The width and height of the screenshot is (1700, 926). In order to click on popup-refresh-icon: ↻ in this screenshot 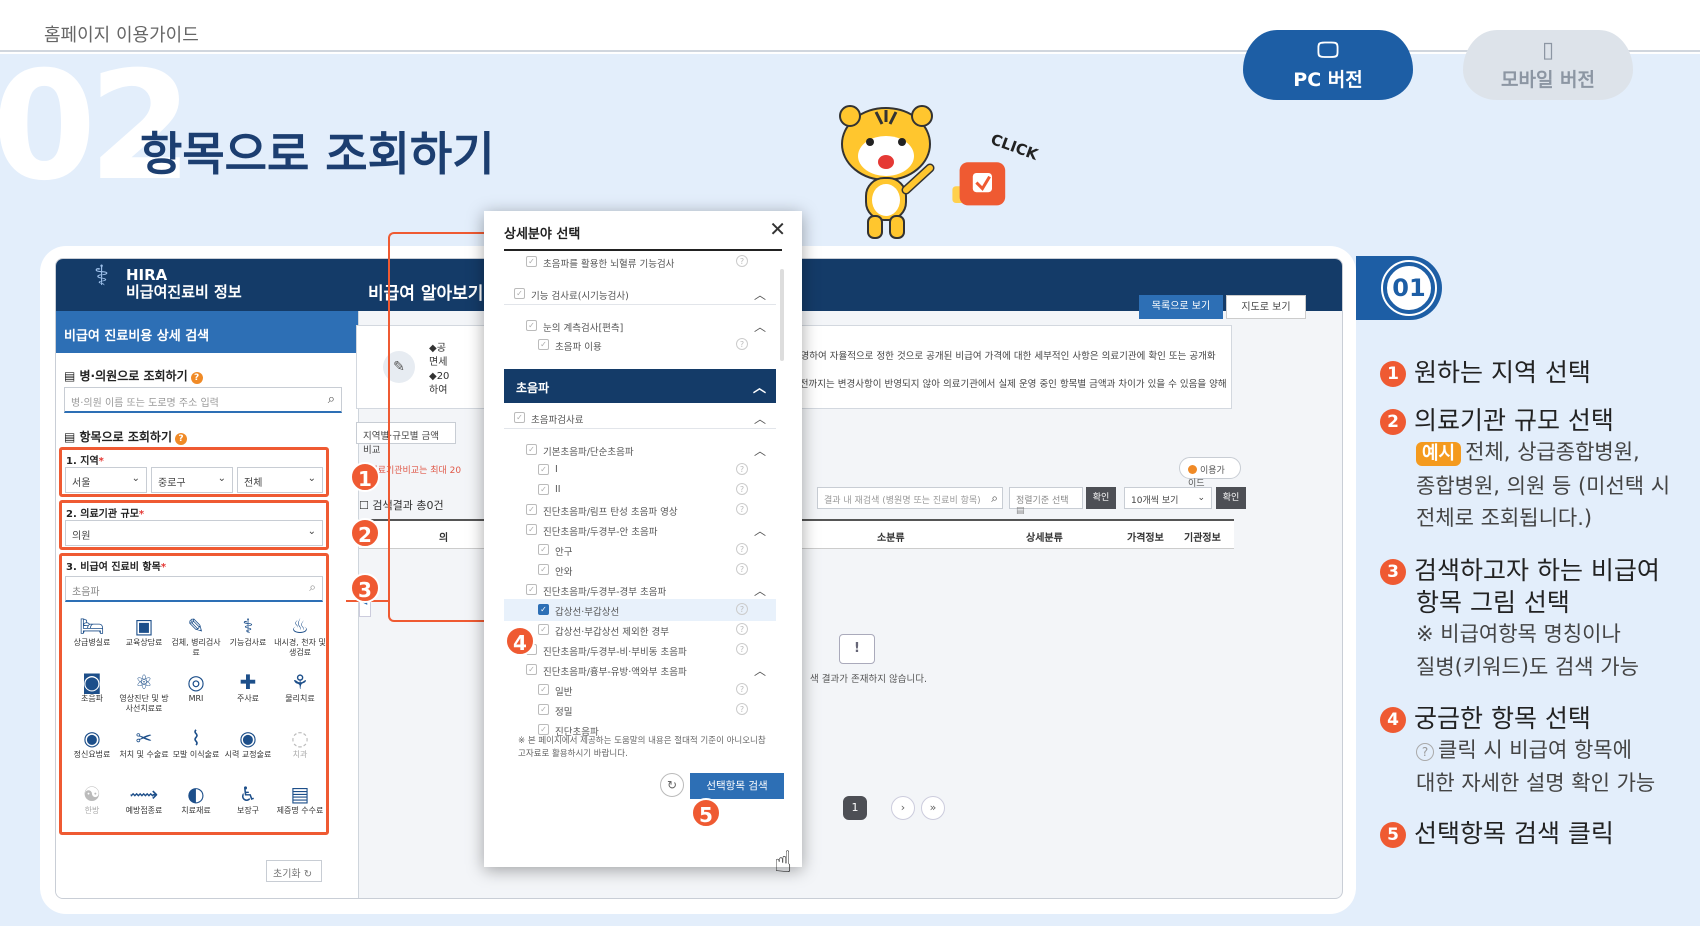, I will do `click(672, 785)`.